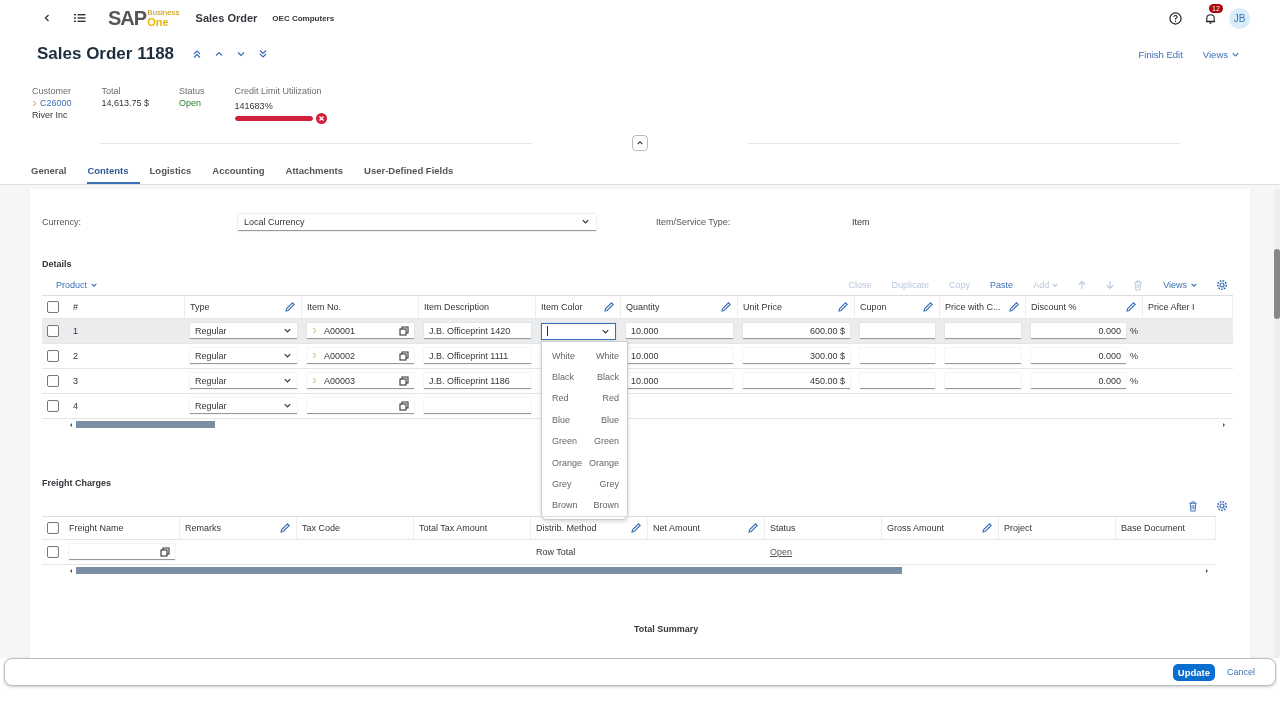 The height and width of the screenshot is (720, 1280). What do you see at coordinates (414, 171) in the screenshot?
I see `tab: User-Defined Fields` at bounding box center [414, 171].